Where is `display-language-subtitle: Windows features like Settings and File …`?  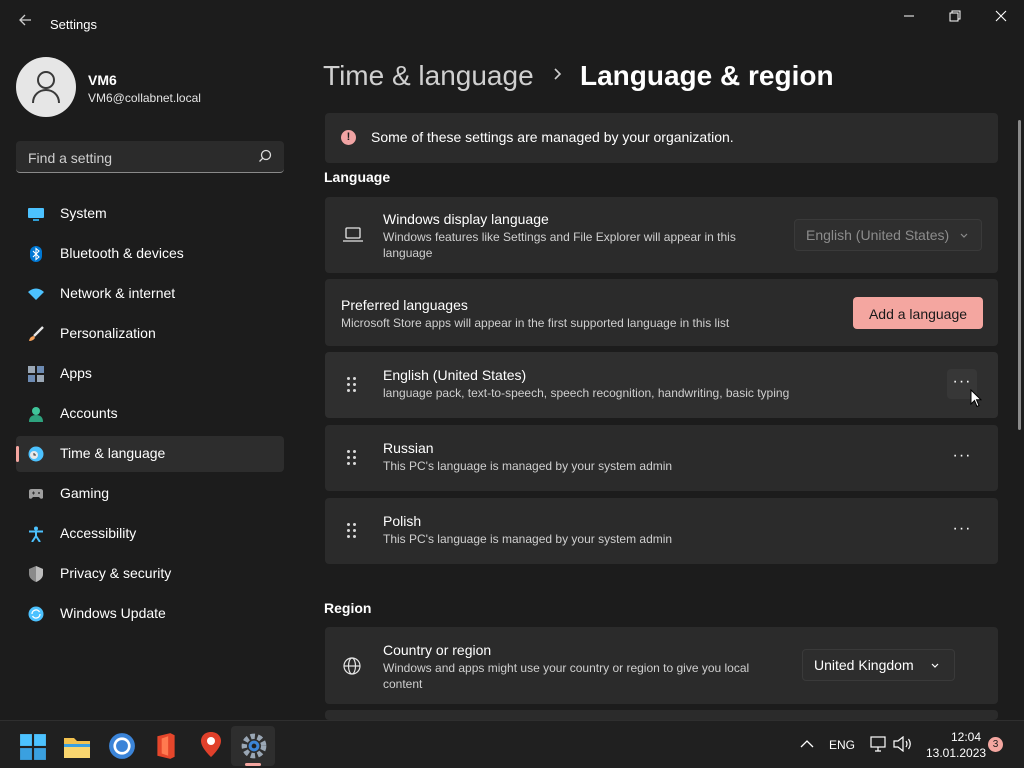 display-language-subtitle: Windows features like Settings and File … is located at coordinates (559, 237).